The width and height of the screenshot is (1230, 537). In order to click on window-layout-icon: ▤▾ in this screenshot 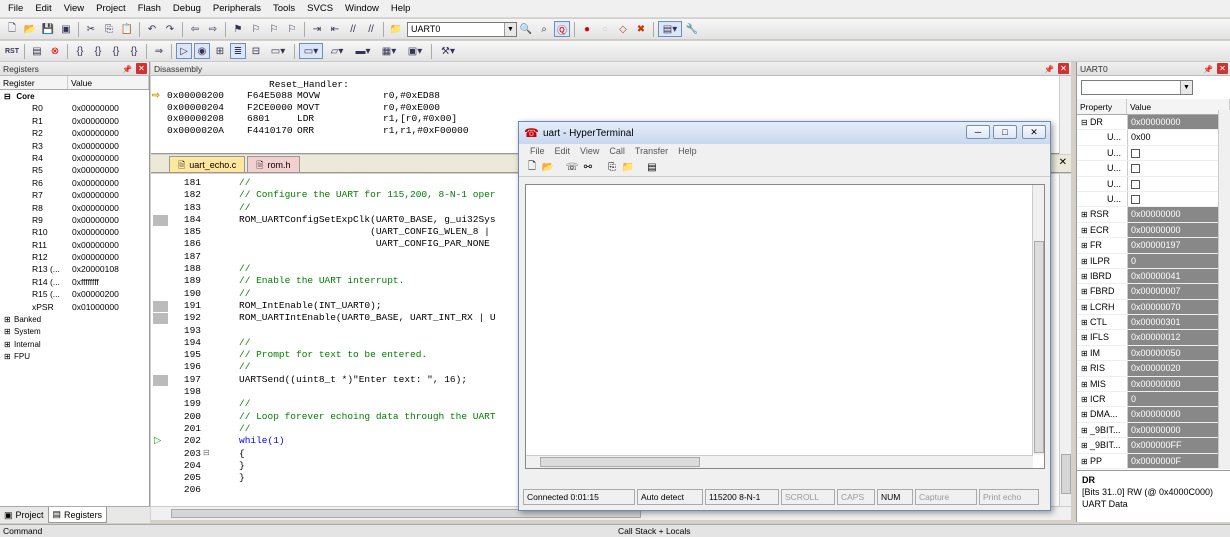, I will do `click(670, 29)`.